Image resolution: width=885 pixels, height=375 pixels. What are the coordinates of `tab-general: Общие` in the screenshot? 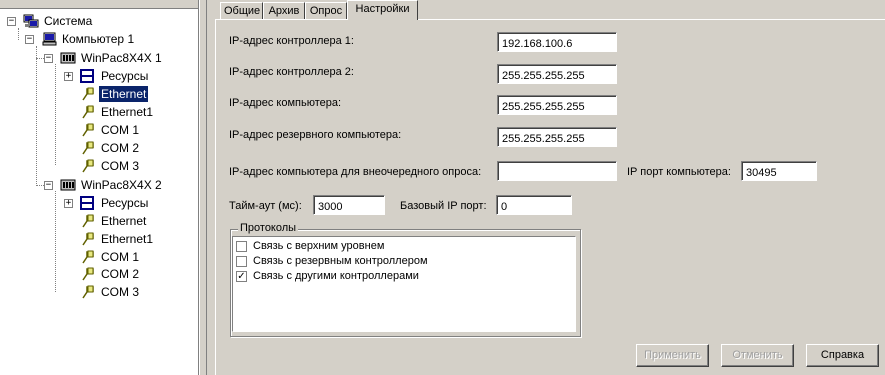 It's located at (241, 10).